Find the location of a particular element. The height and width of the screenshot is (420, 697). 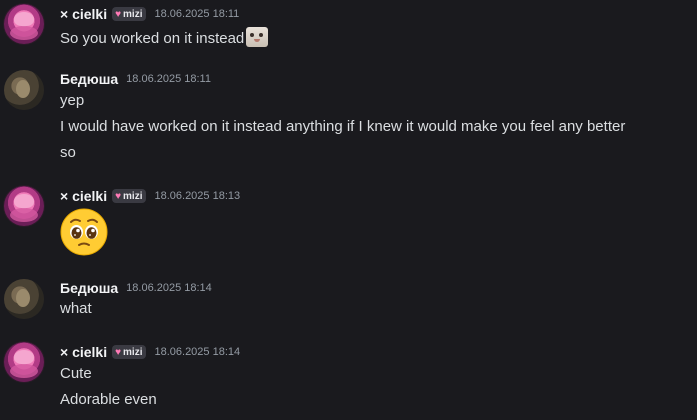

message-header: Бедюша 18.06.2025 18:11 is located at coordinates (135, 79).